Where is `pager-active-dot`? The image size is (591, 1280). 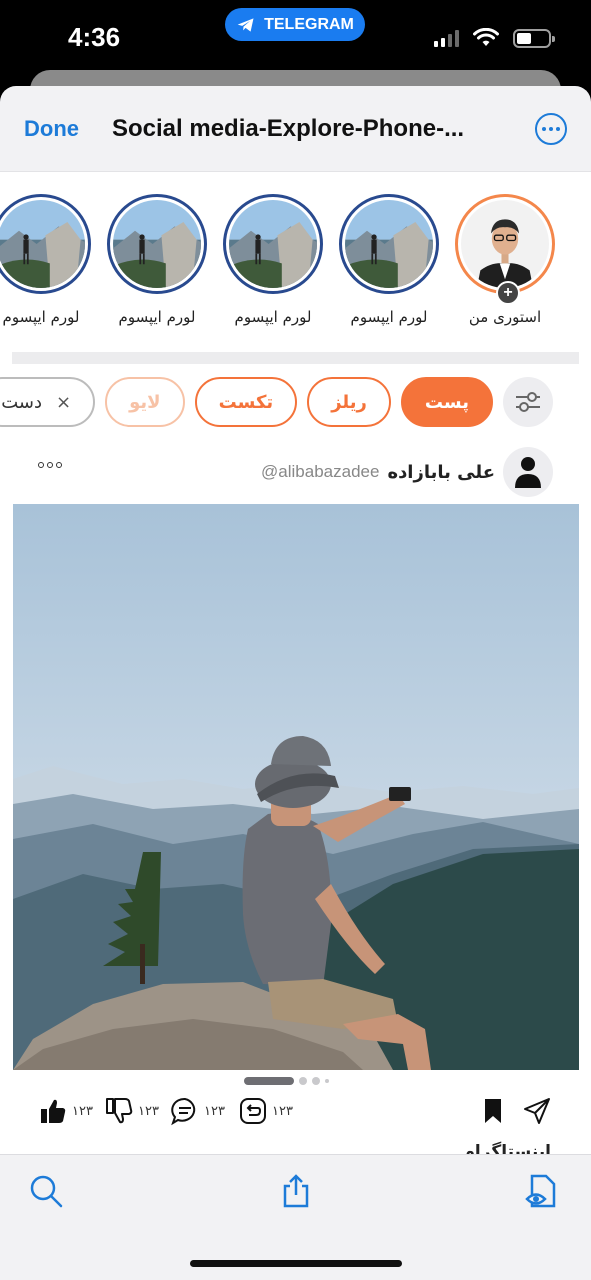 pager-active-dot is located at coordinates (269, 1081).